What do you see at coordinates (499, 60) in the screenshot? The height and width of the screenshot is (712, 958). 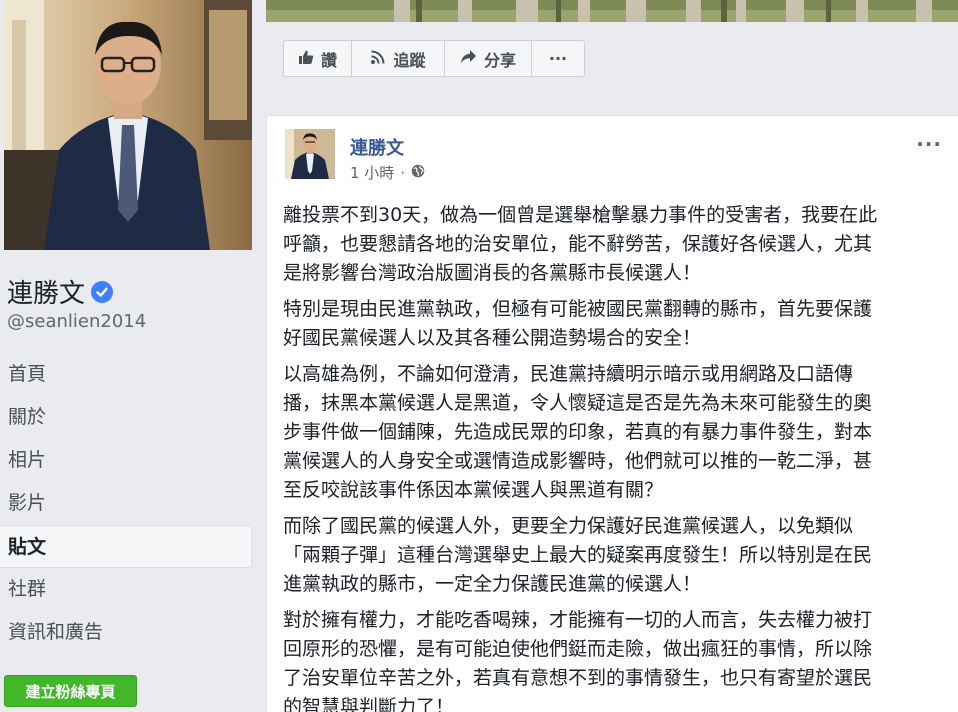 I see `share-label: 分享` at bounding box center [499, 60].